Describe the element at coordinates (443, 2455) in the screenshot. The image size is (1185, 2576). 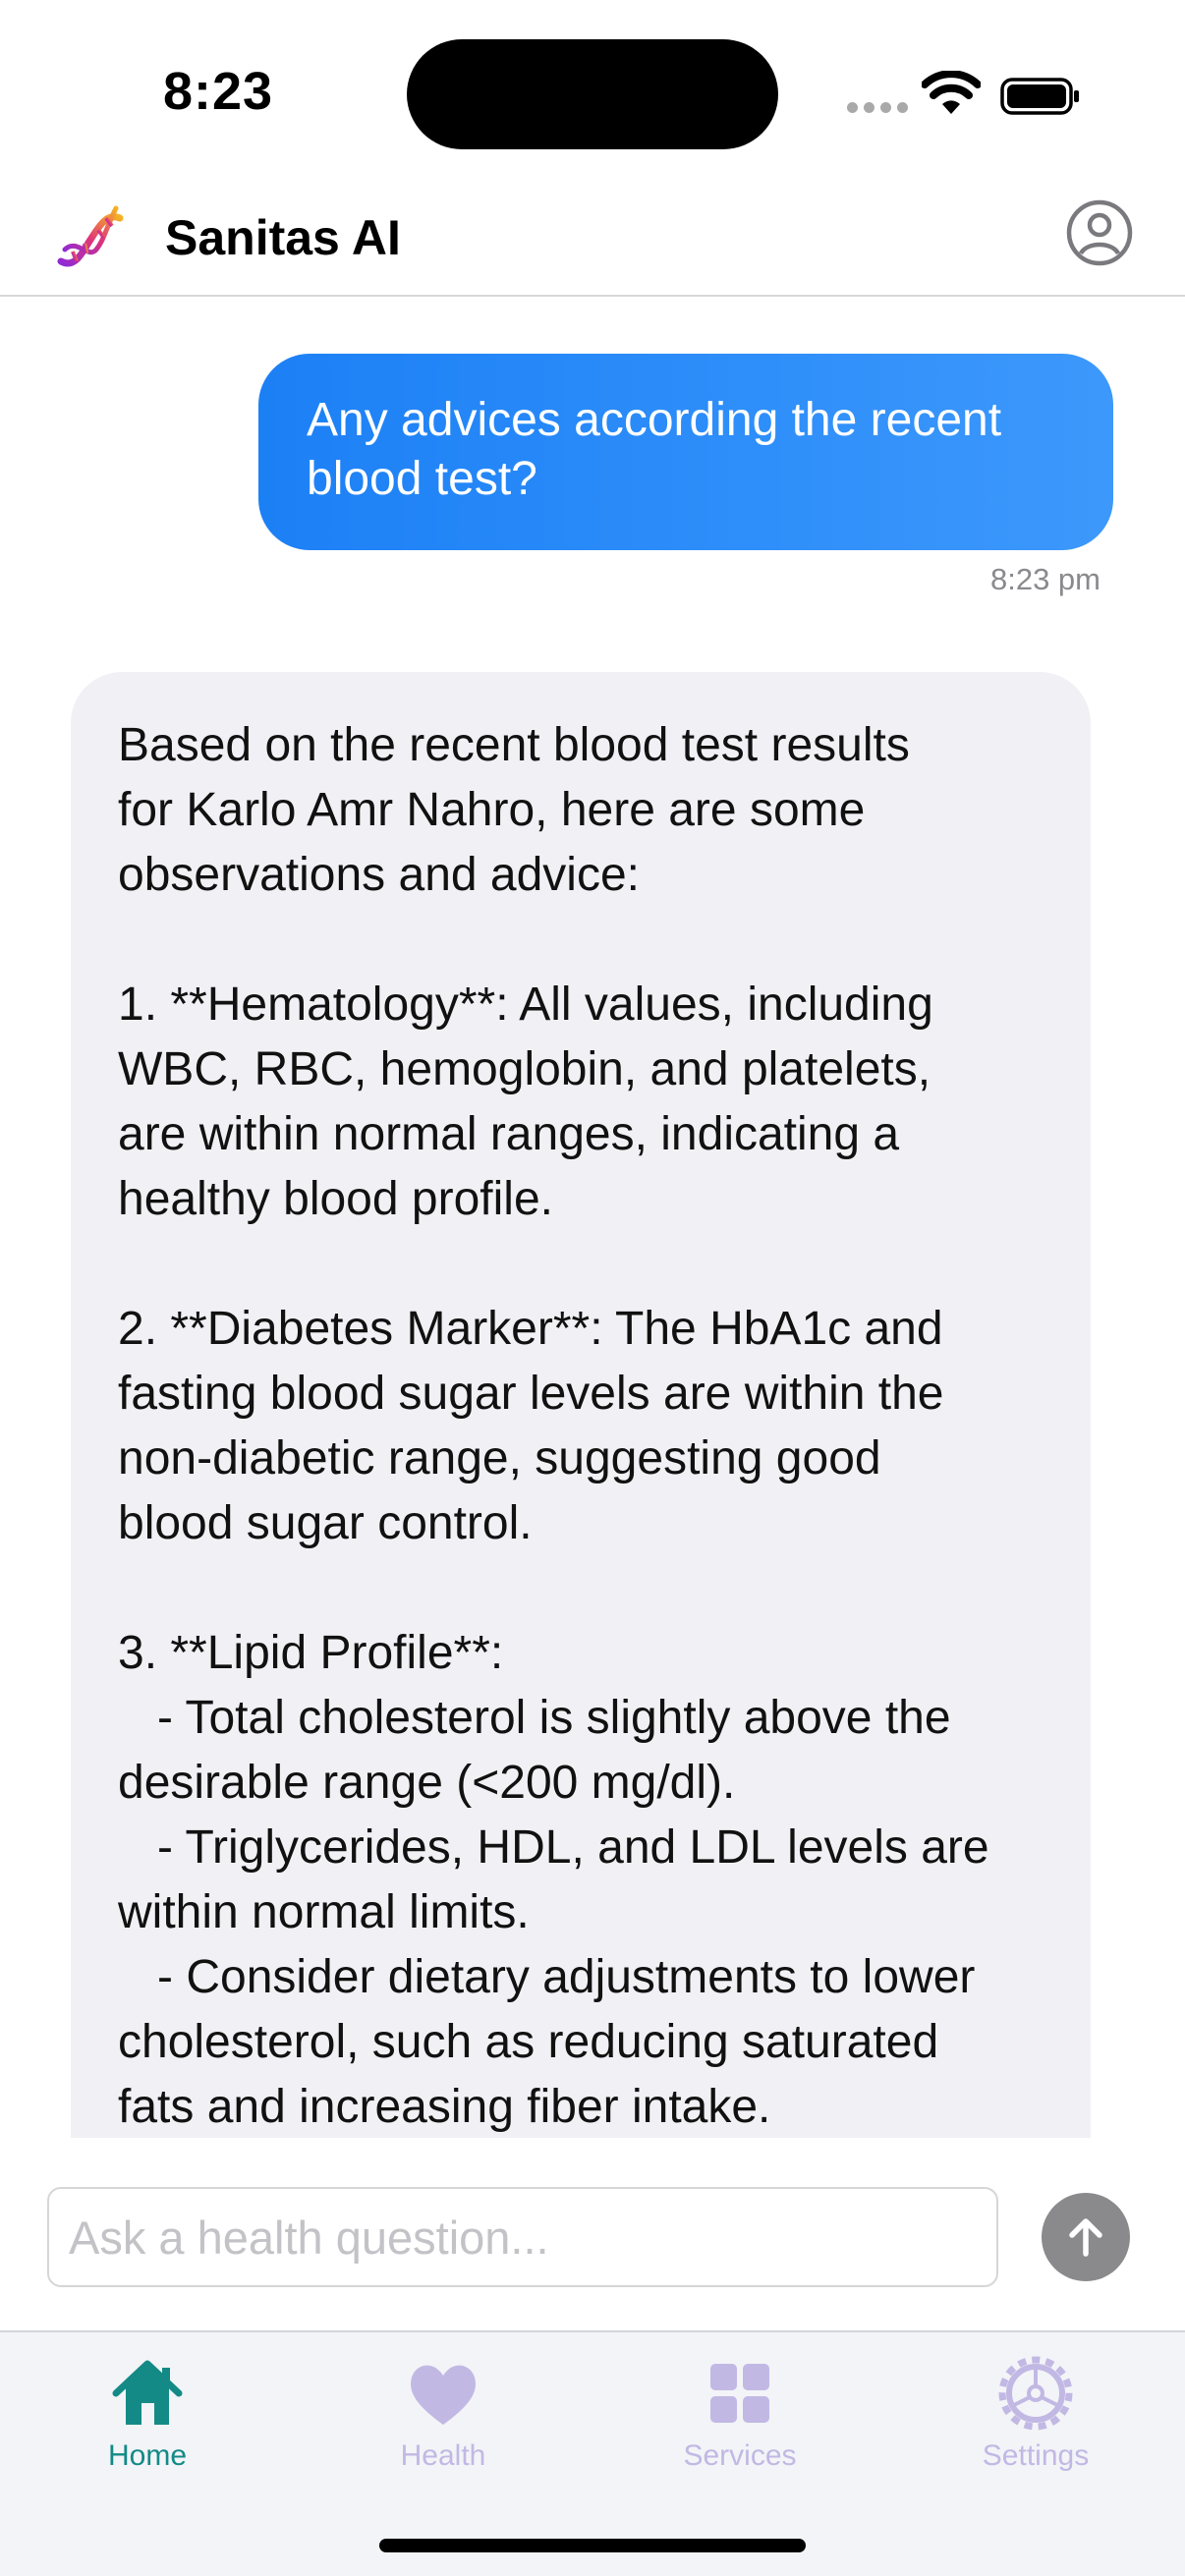
I see `tab-health-label: Health` at that location.